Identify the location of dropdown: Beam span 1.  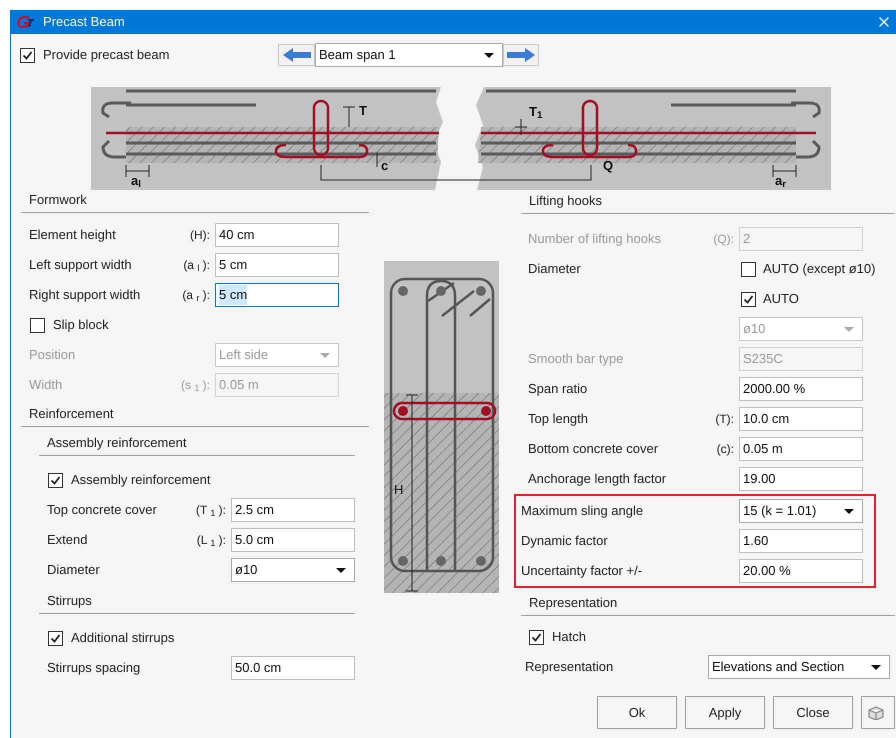
(409, 55).